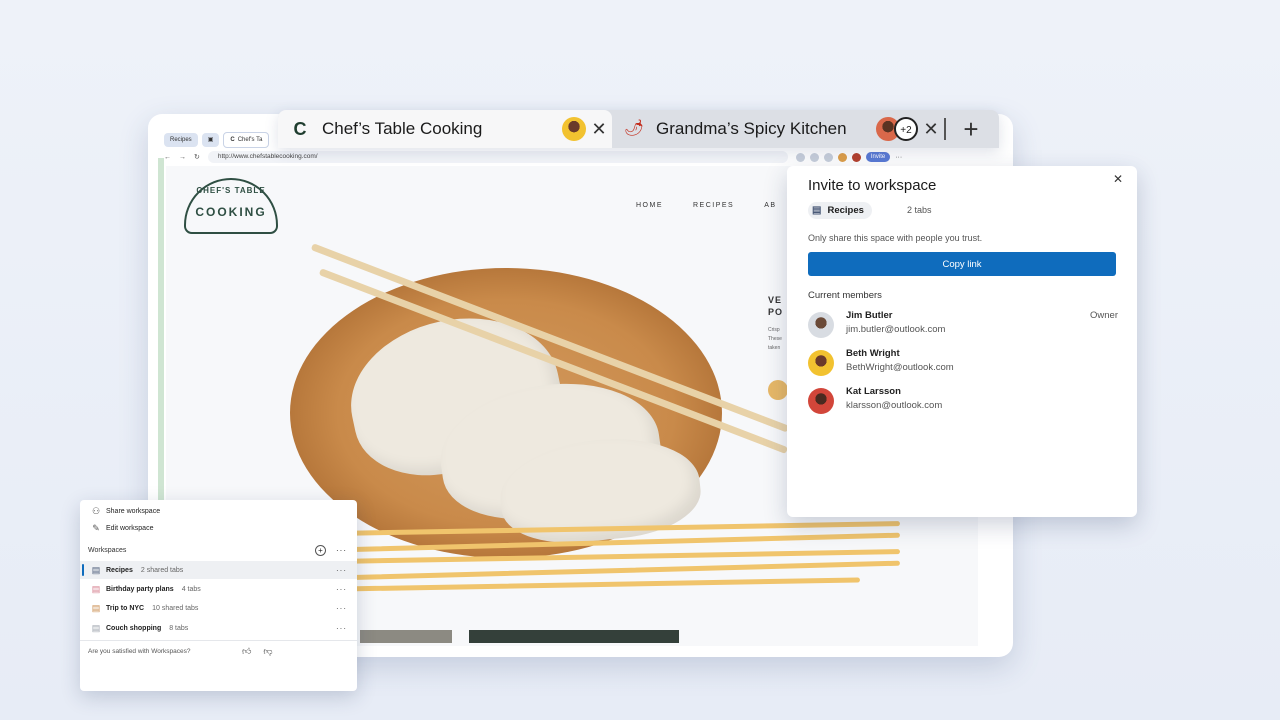 The image size is (1280, 720). I want to click on workspace-chip: ▤ Recipes, so click(840, 210).